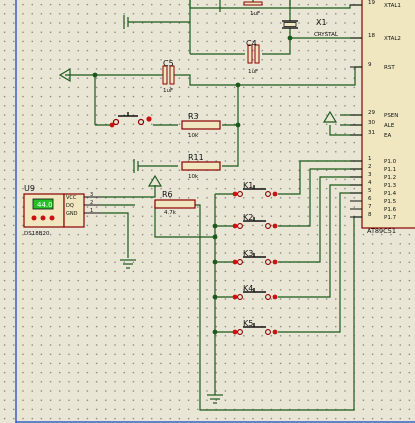 This screenshot has height=423, width=415. I want to click on capacitor-c4-value: 1uF, so click(253, 72).